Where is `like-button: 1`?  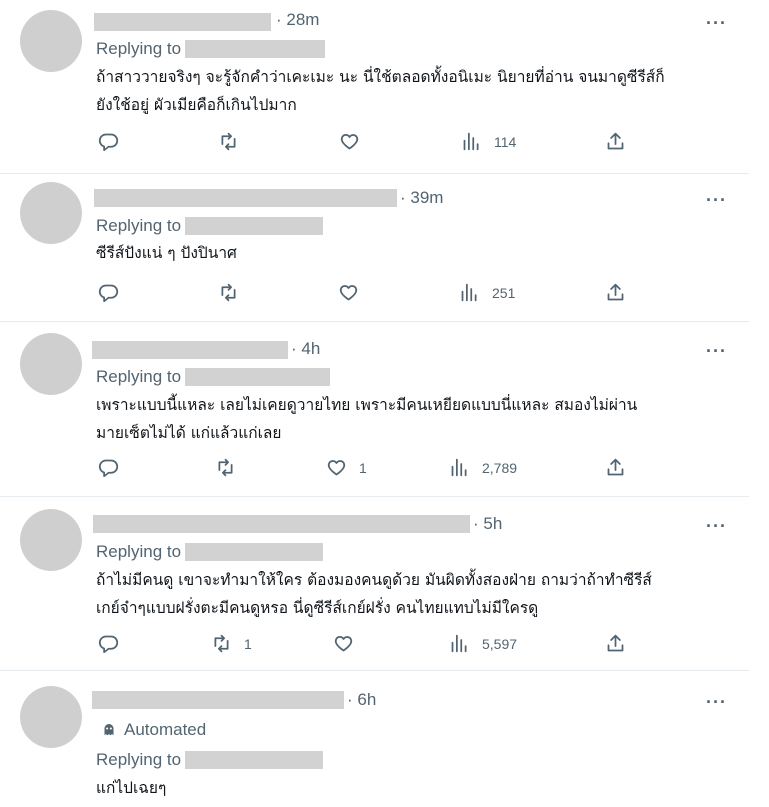
like-button: 1 is located at coordinates (346, 467).